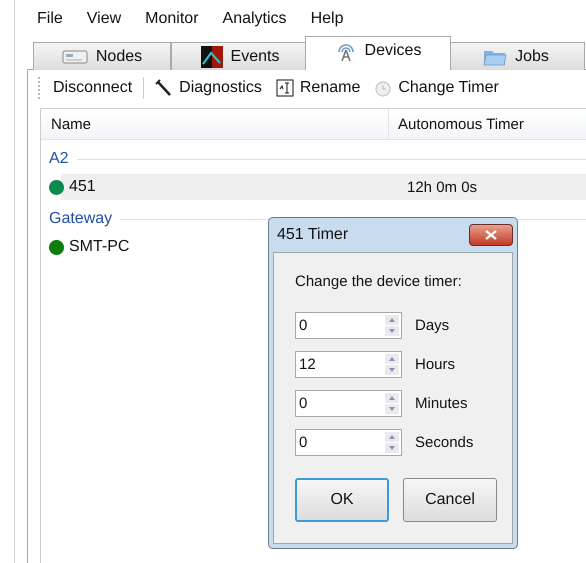 The height and width of the screenshot is (563, 586). Describe the element at coordinates (81, 219) in the screenshot. I see `group-header: Gateway` at that location.